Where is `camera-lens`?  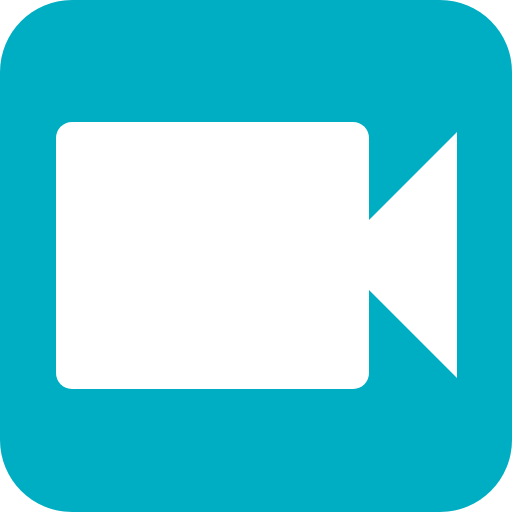 camera-lens is located at coordinates (413, 255).